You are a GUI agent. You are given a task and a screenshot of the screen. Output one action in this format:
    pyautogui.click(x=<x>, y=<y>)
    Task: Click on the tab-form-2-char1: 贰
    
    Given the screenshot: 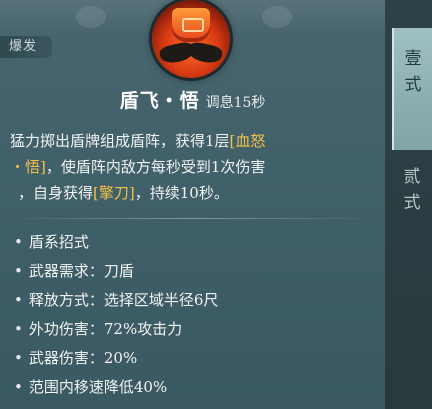 What is the action you would take?
    pyautogui.click(x=412, y=177)
    